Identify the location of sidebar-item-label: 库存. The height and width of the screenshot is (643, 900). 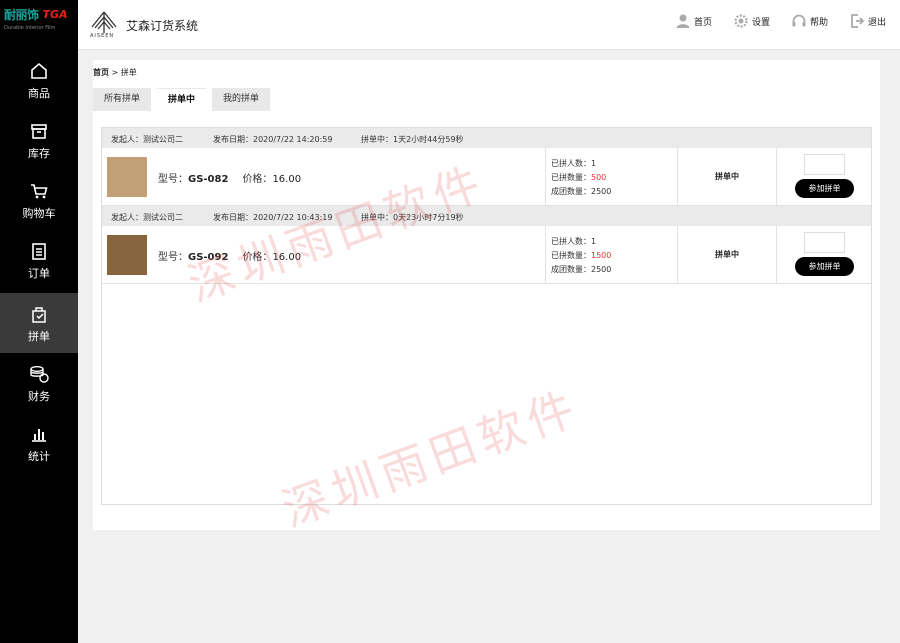
(39, 153).